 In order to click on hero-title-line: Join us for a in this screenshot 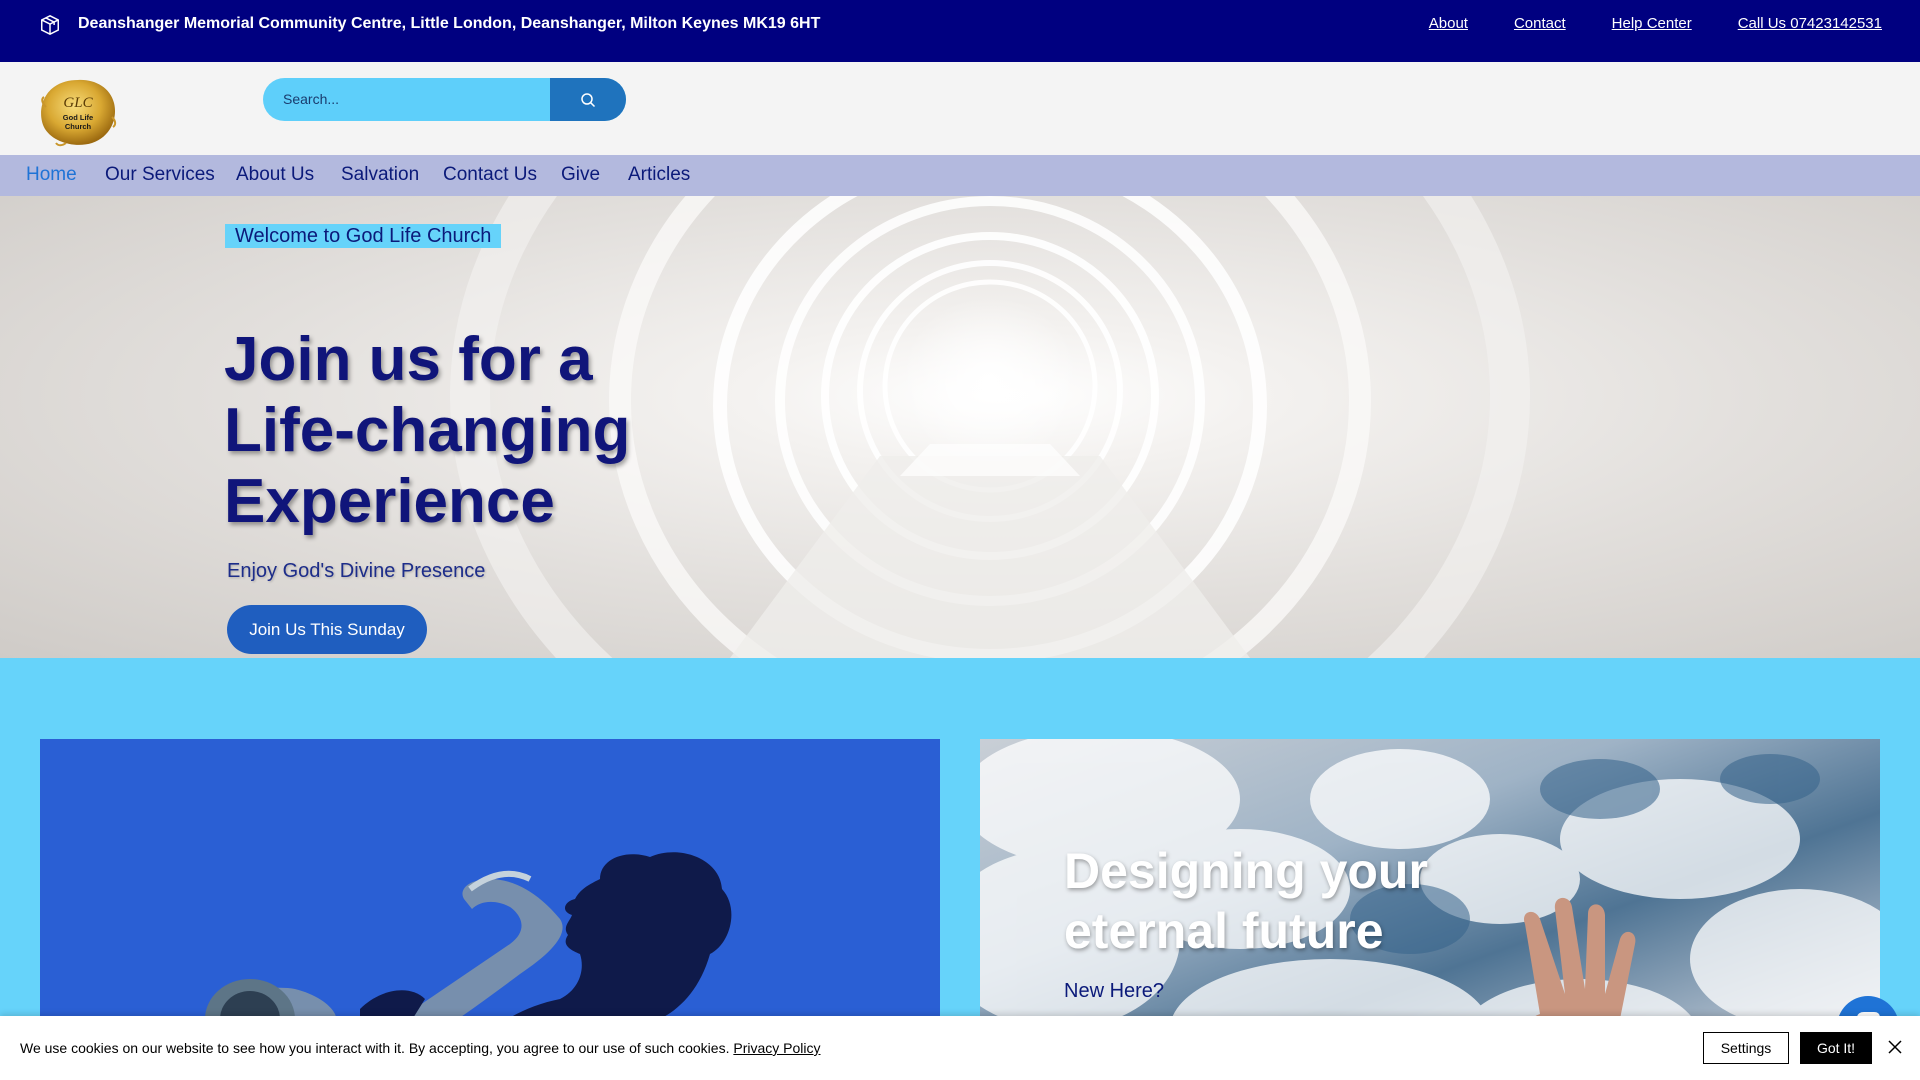, I will do `click(408, 359)`.